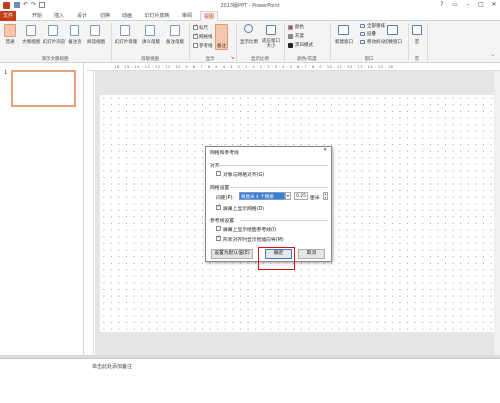  I want to click on spacing-unit-label: 厘米, so click(315, 198).